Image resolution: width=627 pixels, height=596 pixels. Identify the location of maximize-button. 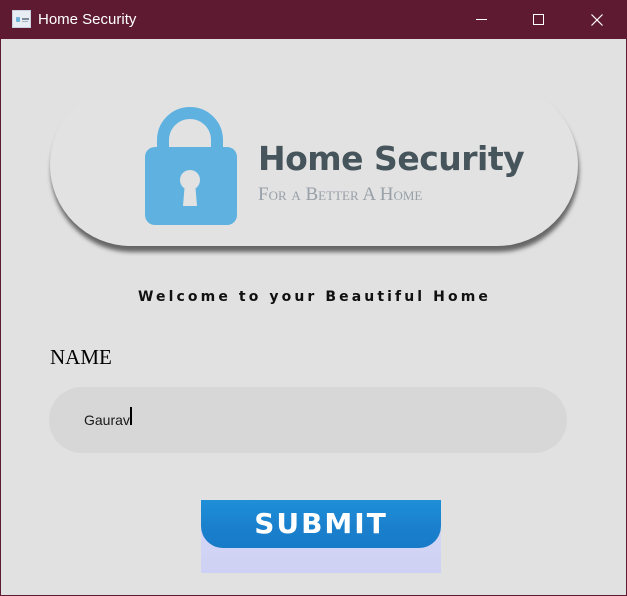
(539, 19).